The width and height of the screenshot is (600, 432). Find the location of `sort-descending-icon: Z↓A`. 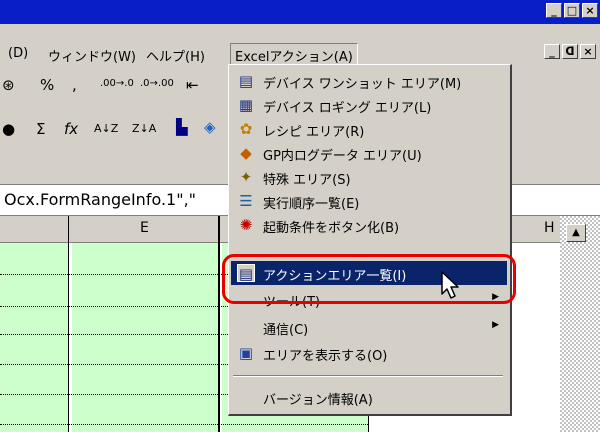

sort-descending-icon: Z↓A is located at coordinates (144, 128).